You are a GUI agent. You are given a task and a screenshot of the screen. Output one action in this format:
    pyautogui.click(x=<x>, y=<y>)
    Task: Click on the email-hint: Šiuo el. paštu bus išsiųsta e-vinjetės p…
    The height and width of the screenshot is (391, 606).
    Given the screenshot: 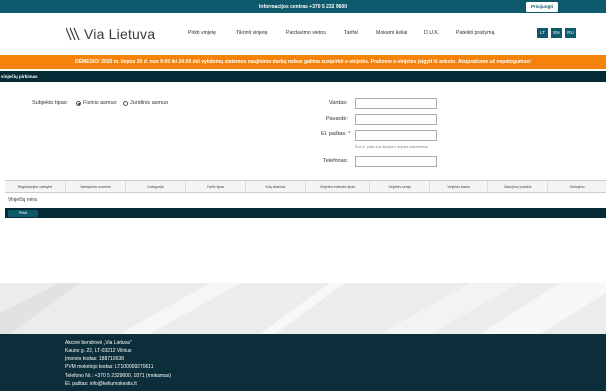 What is the action you would take?
    pyautogui.click(x=391, y=147)
    